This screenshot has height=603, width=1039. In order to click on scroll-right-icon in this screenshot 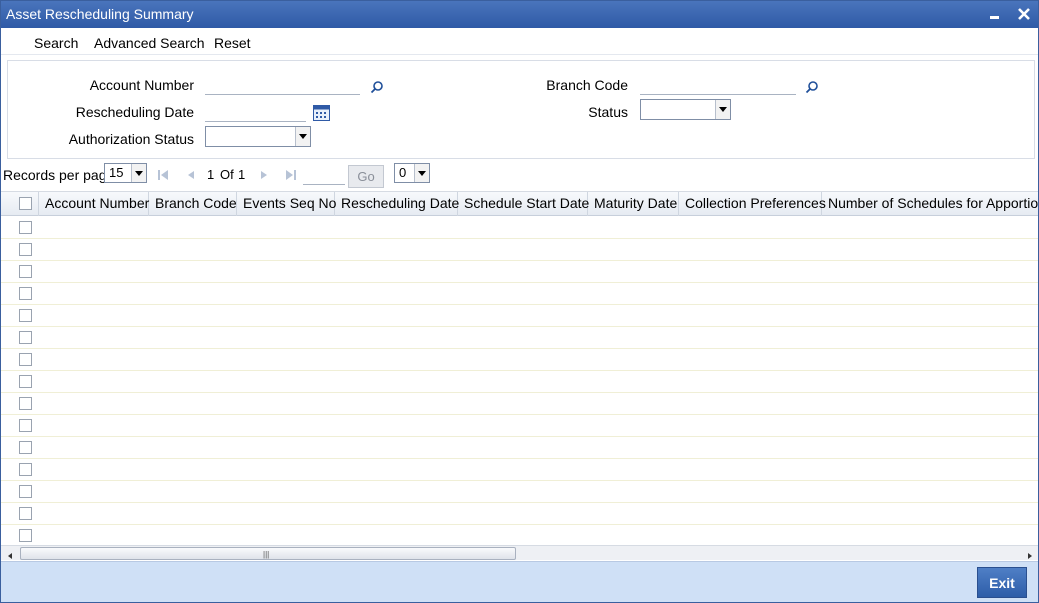, I will do `click(1030, 554)`.